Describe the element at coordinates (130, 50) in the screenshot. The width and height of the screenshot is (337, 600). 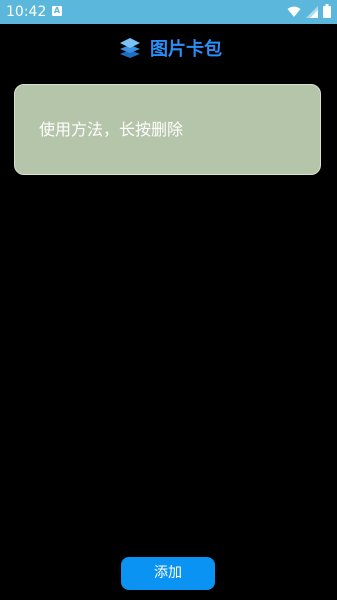
I see `layers-icon` at that location.